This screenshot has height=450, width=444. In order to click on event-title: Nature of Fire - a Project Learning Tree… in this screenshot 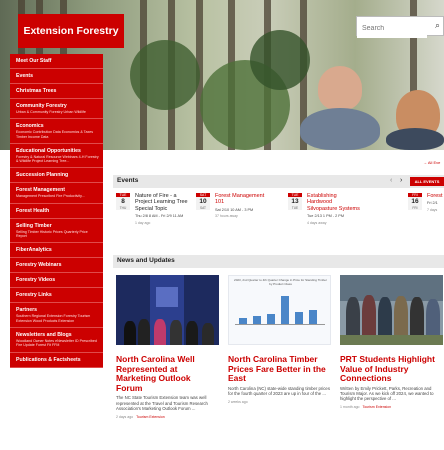, I will do `click(162, 202)`.